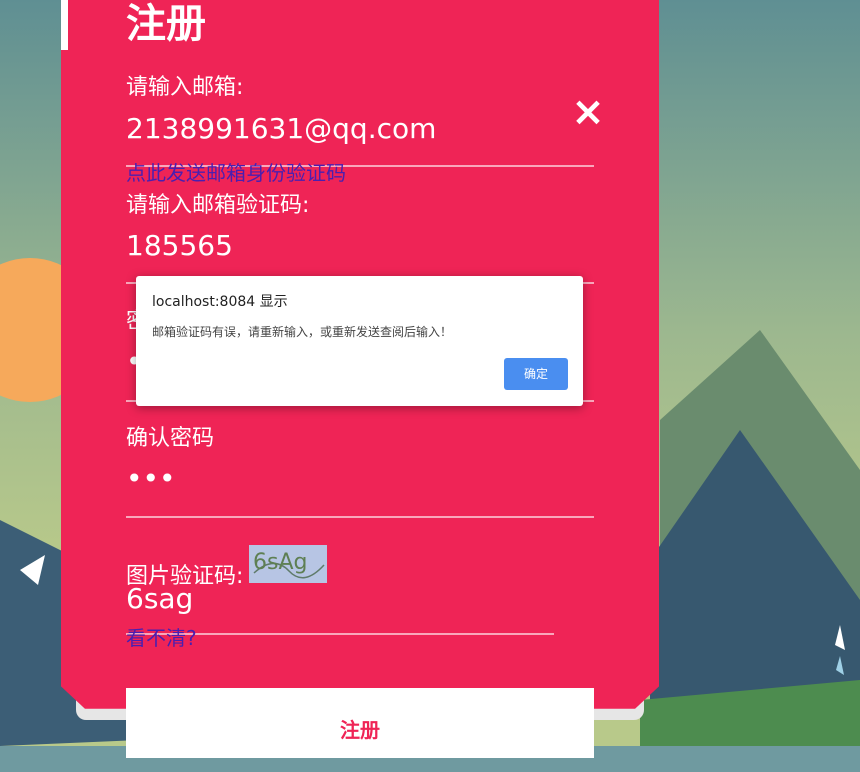 Image resolution: width=860 pixels, height=772 pixels. I want to click on close-icon: ×, so click(588, 112).